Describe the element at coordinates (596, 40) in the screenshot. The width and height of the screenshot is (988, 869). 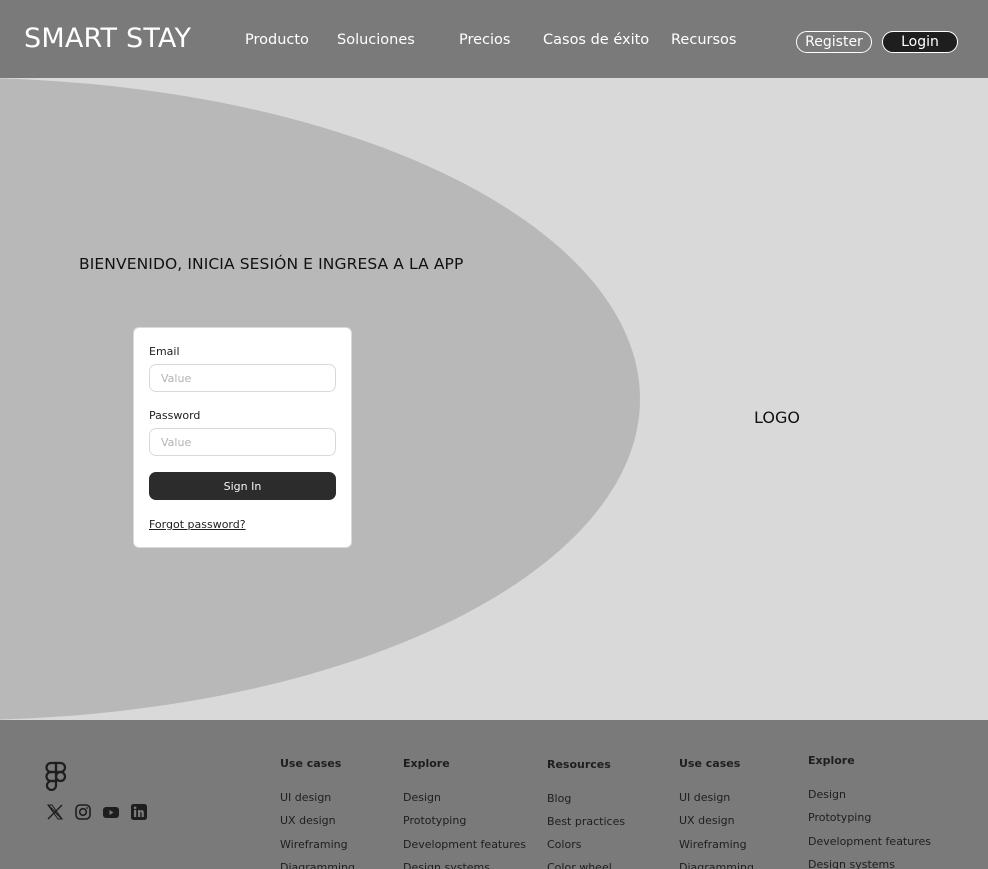
I see `nav-link-casos-de-exito: Casos de éxito` at that location.